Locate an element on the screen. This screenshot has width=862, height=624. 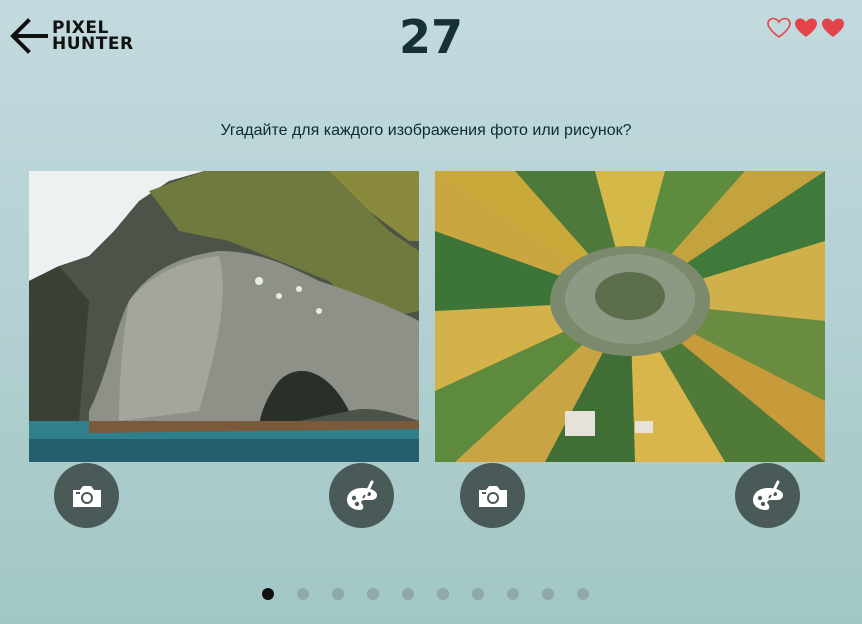
progress-dot-current is located at coordinates (268, 594).